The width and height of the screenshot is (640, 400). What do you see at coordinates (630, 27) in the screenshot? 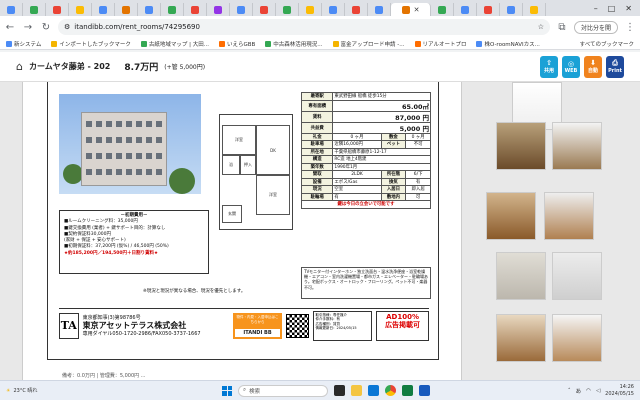
I see `menu-icon: ⋮` at bounding box center [630, 27].